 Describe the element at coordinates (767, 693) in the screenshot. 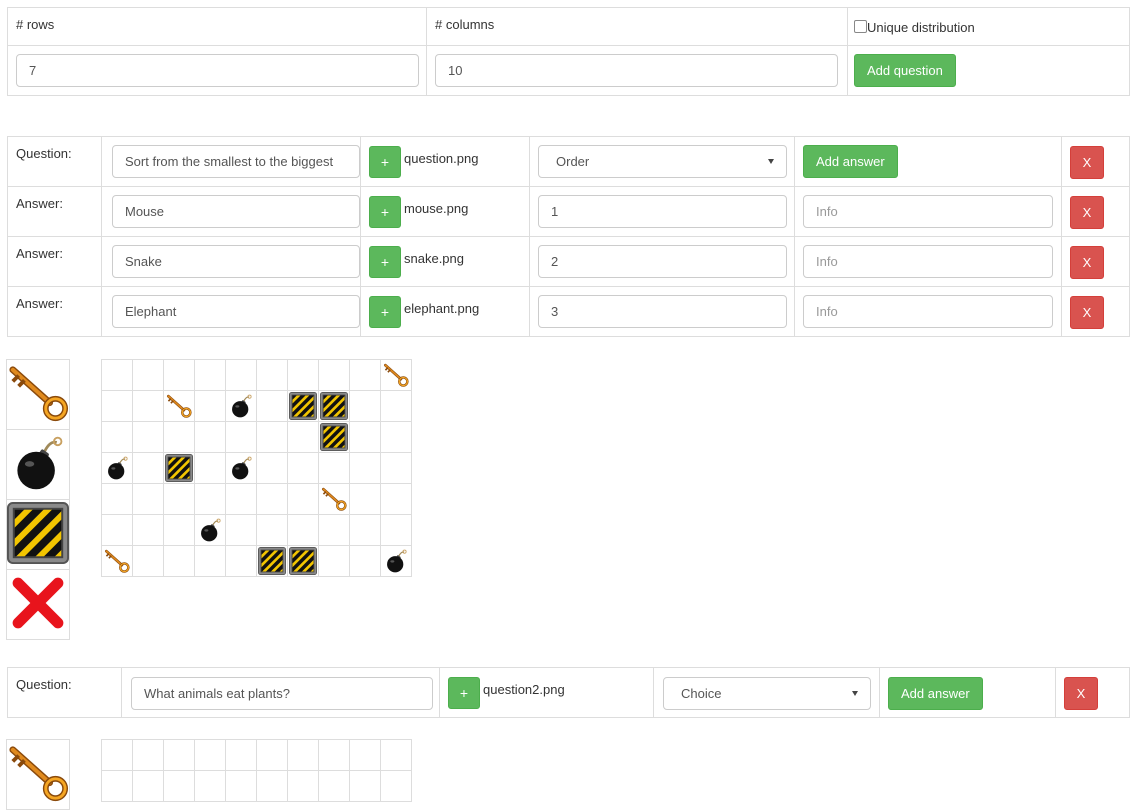

I see `question-type-select: Choice` at that location.